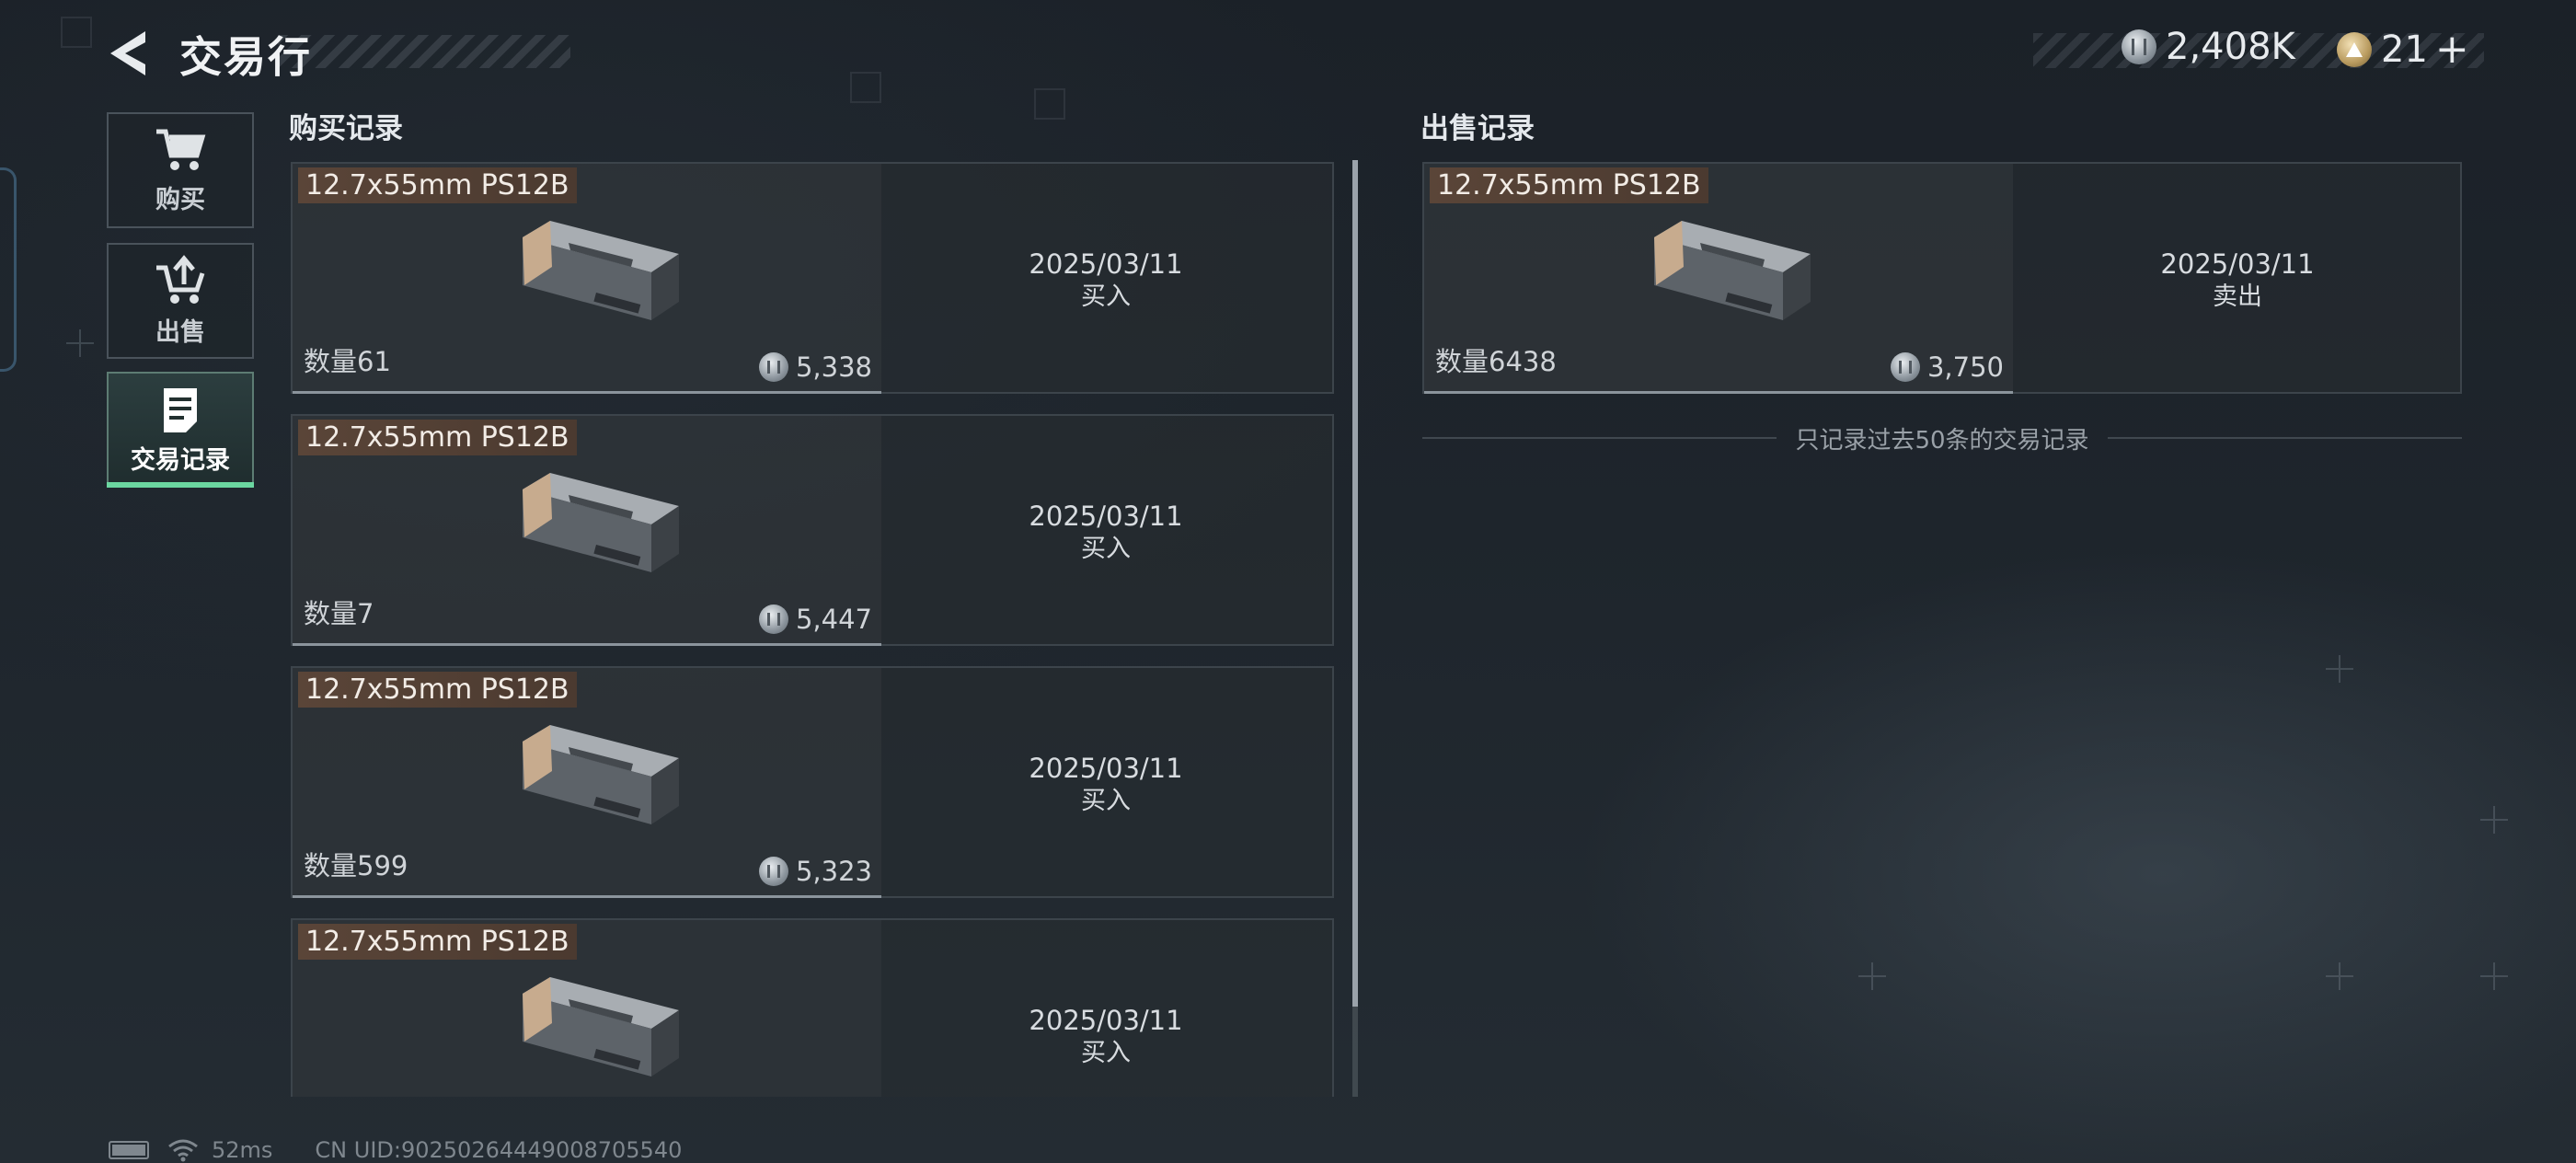  I want to click on item-image-area: 12.7x55mm PS12B 数量6438 3,750, so click(1718, 279).